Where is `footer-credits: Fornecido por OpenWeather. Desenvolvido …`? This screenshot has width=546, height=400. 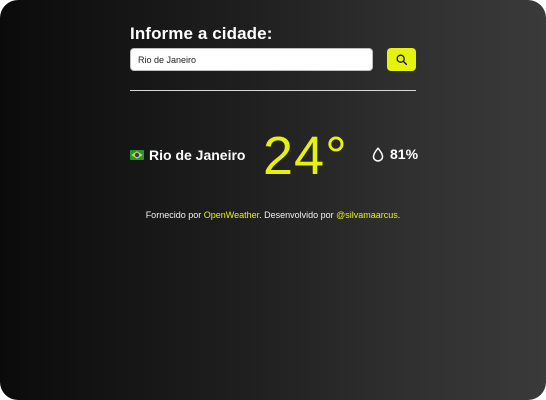
footer-credits: Fornecido por OpenWeather. Desenvolvido … is located at coordinates (273, 215).